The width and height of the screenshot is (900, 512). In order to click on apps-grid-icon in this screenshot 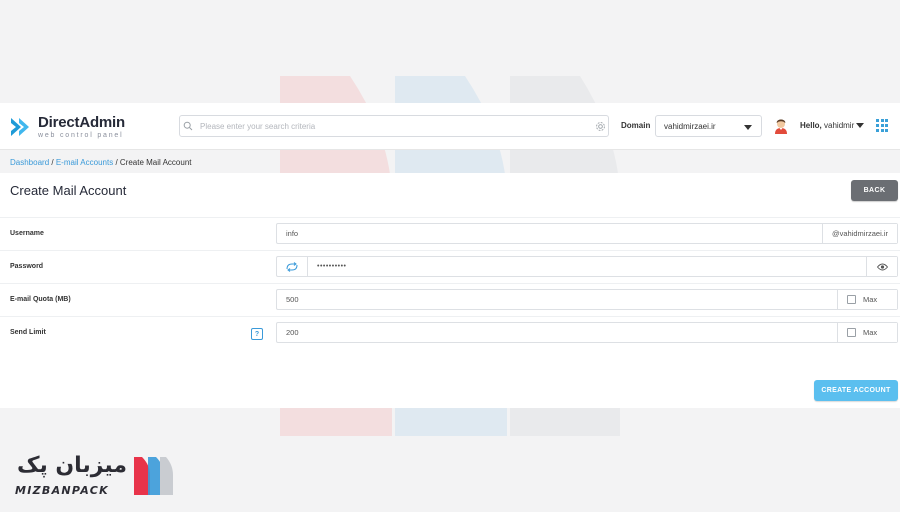, I will do `click(882, 125)`.